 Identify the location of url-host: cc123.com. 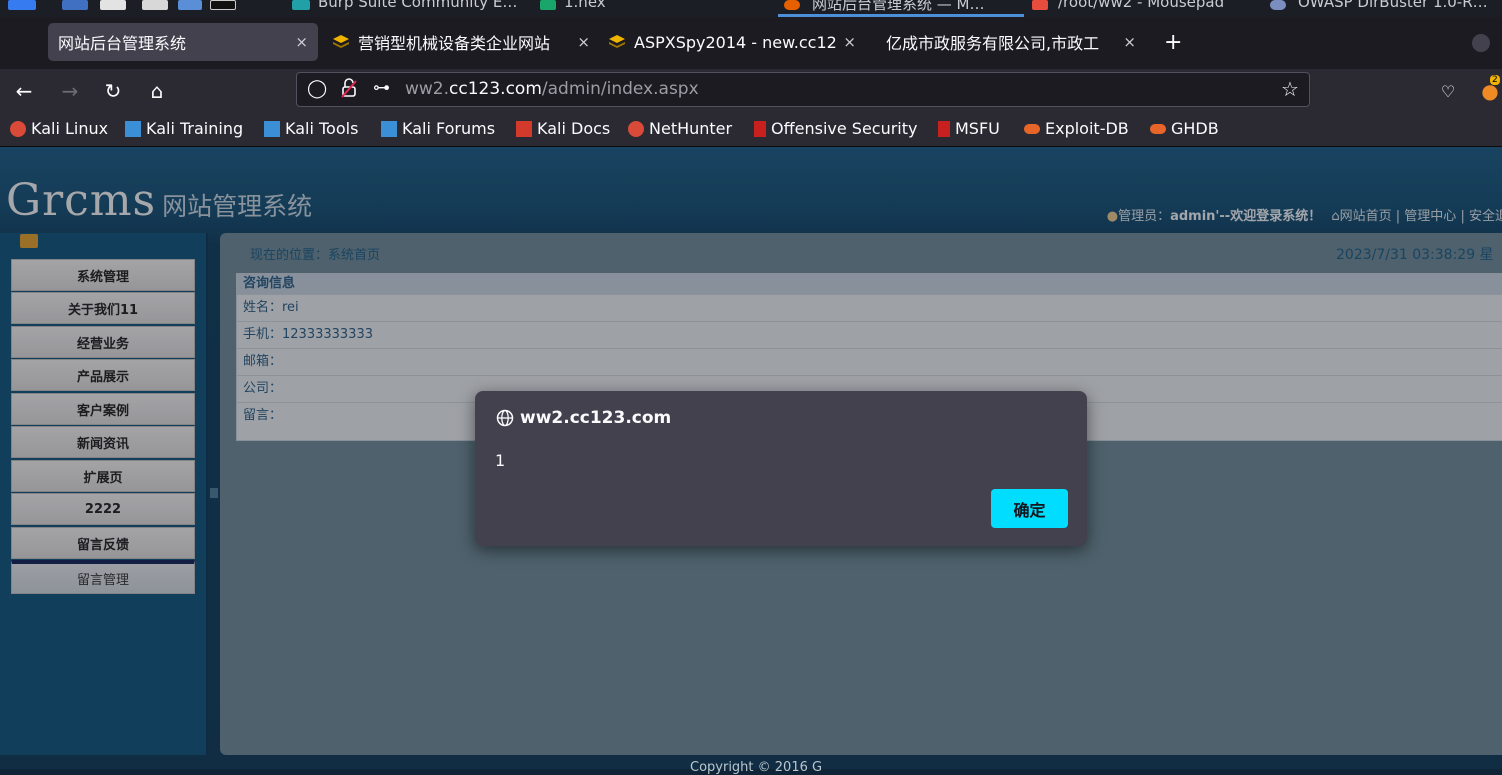
(495, 89).